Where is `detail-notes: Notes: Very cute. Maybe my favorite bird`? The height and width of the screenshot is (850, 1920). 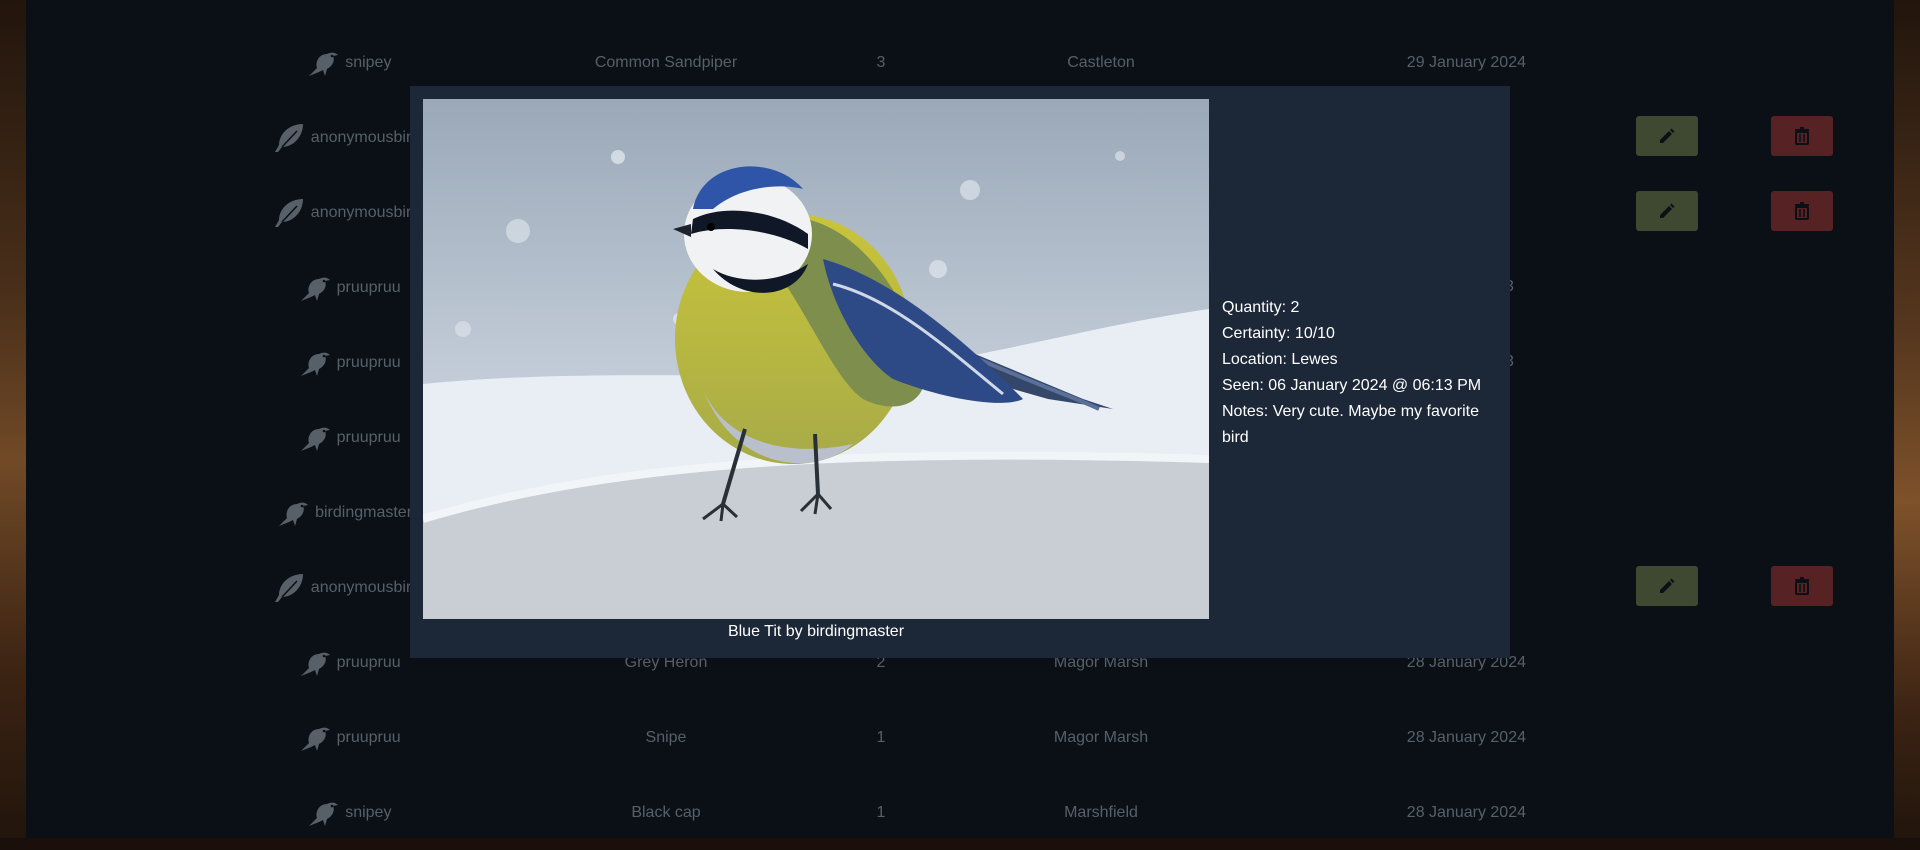
detail-notes: Notes: Very cute. Maybe my favorite bird is located at coordinates (1350, 424).